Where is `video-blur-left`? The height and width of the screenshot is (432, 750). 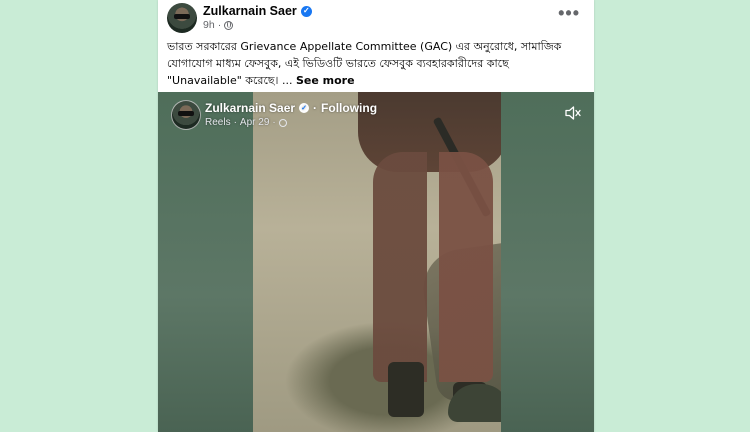 video-blur-left is located at coordinates (205, 262).